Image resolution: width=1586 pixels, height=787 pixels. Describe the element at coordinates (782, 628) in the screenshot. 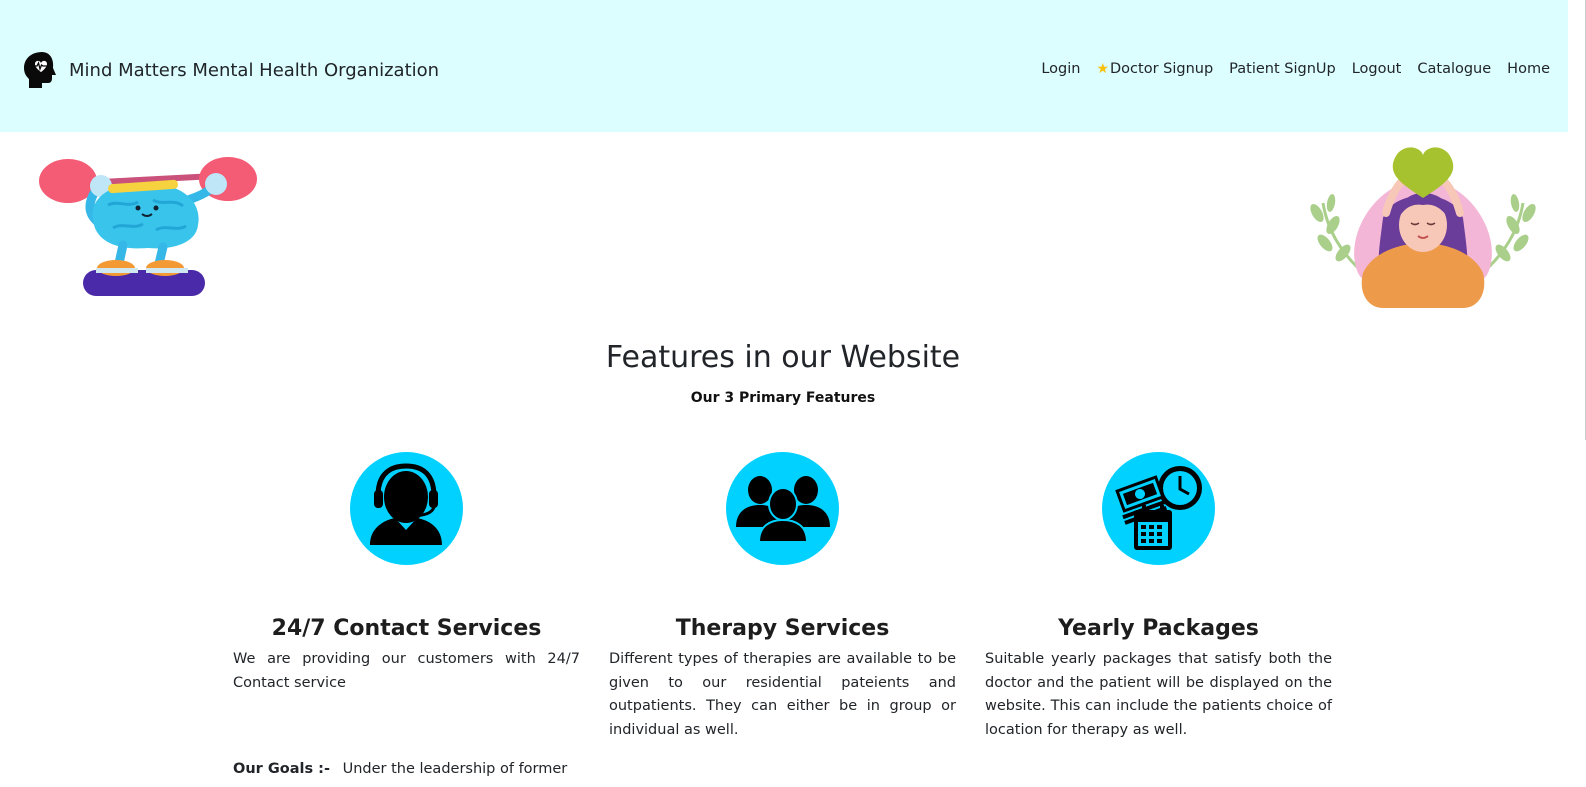

I see `feature-title: Therapy Services` at that location.